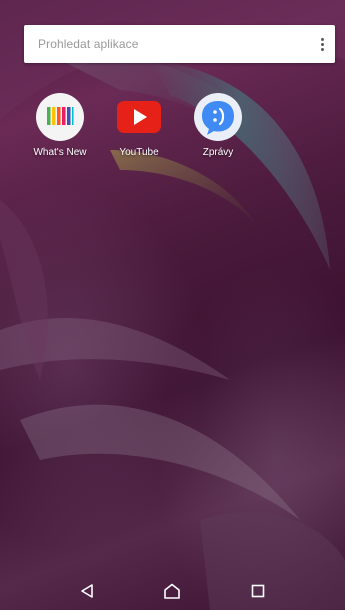 Image resolution: width=345 pixels, height=610 pixels. I want to click on home-icon, so click(172, 591).